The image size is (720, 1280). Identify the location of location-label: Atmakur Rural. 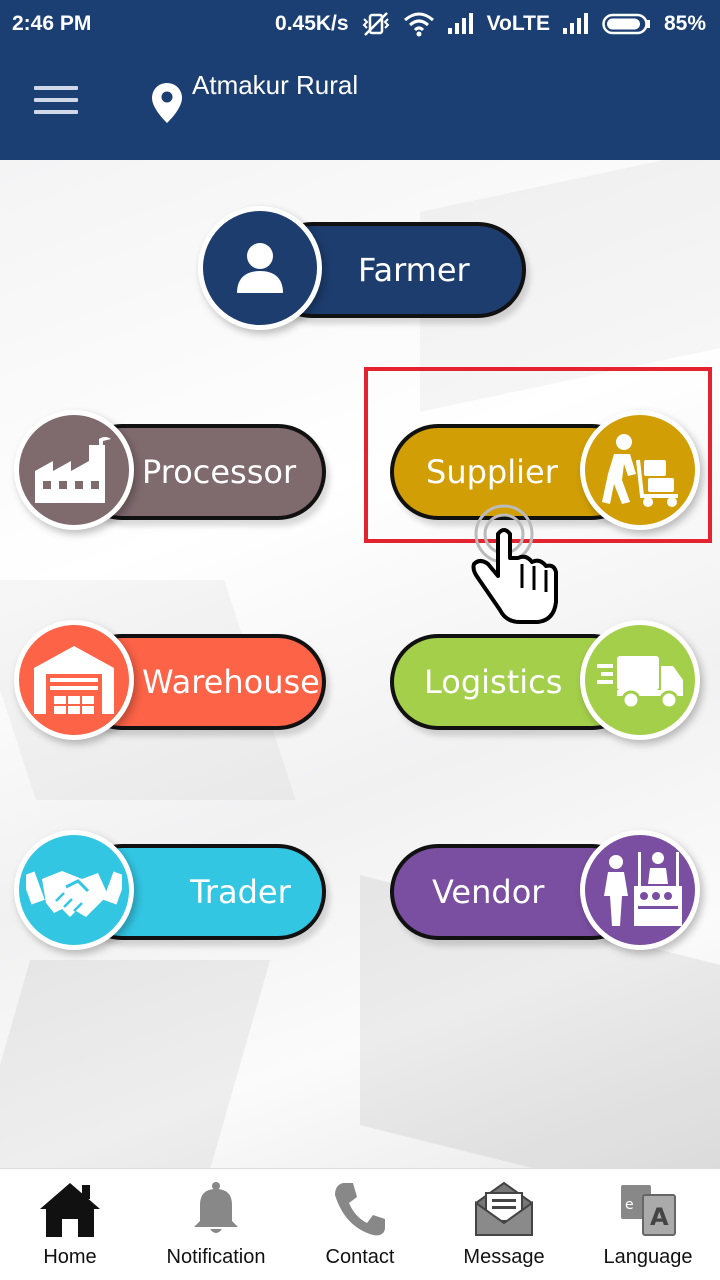
(275, 85).